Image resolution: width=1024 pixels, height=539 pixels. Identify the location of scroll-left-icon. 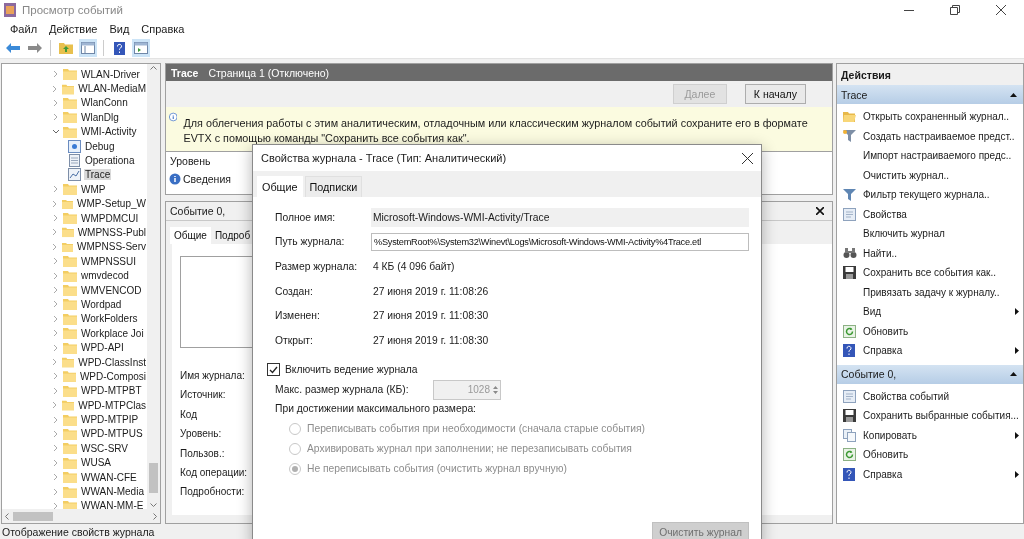
(7, 516).